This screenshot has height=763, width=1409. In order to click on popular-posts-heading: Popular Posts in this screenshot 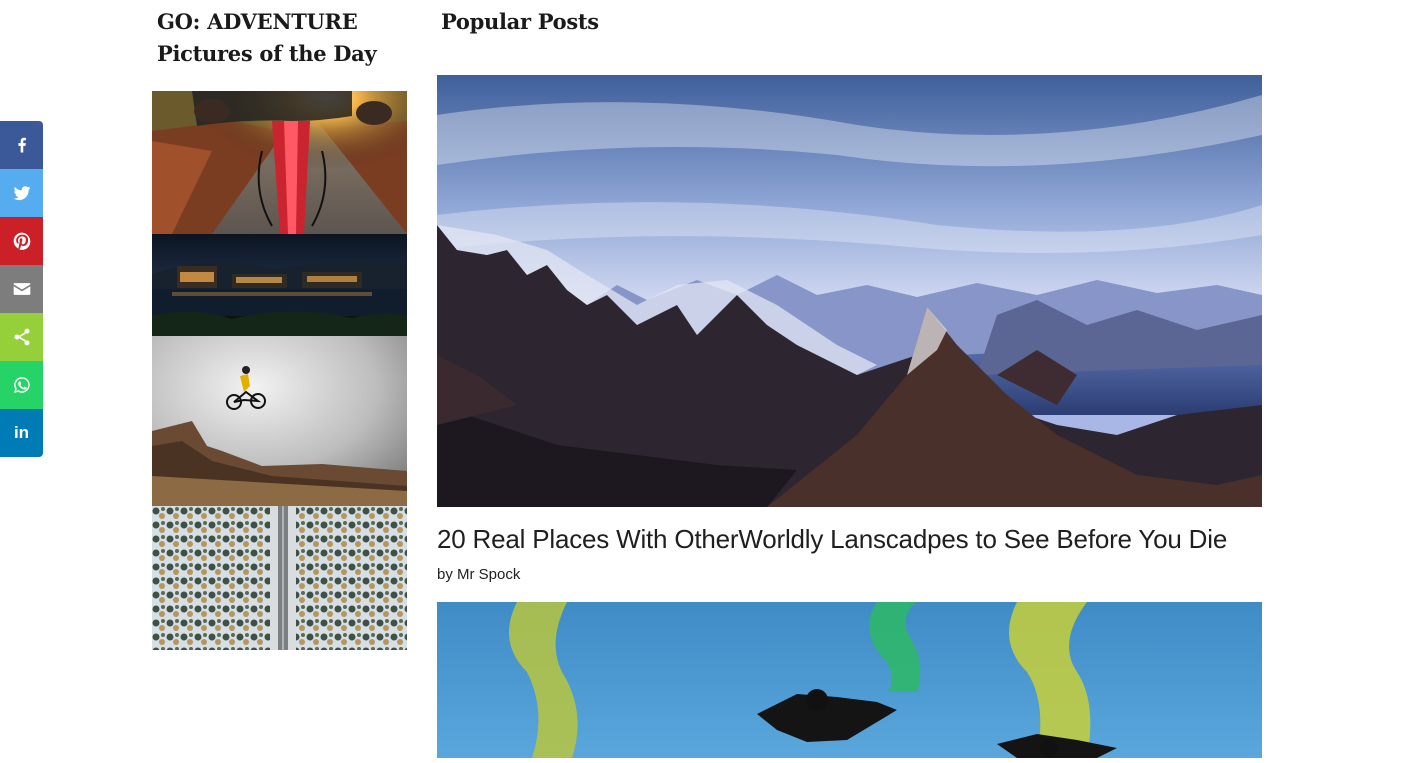, I will do `click(520, 21)`.